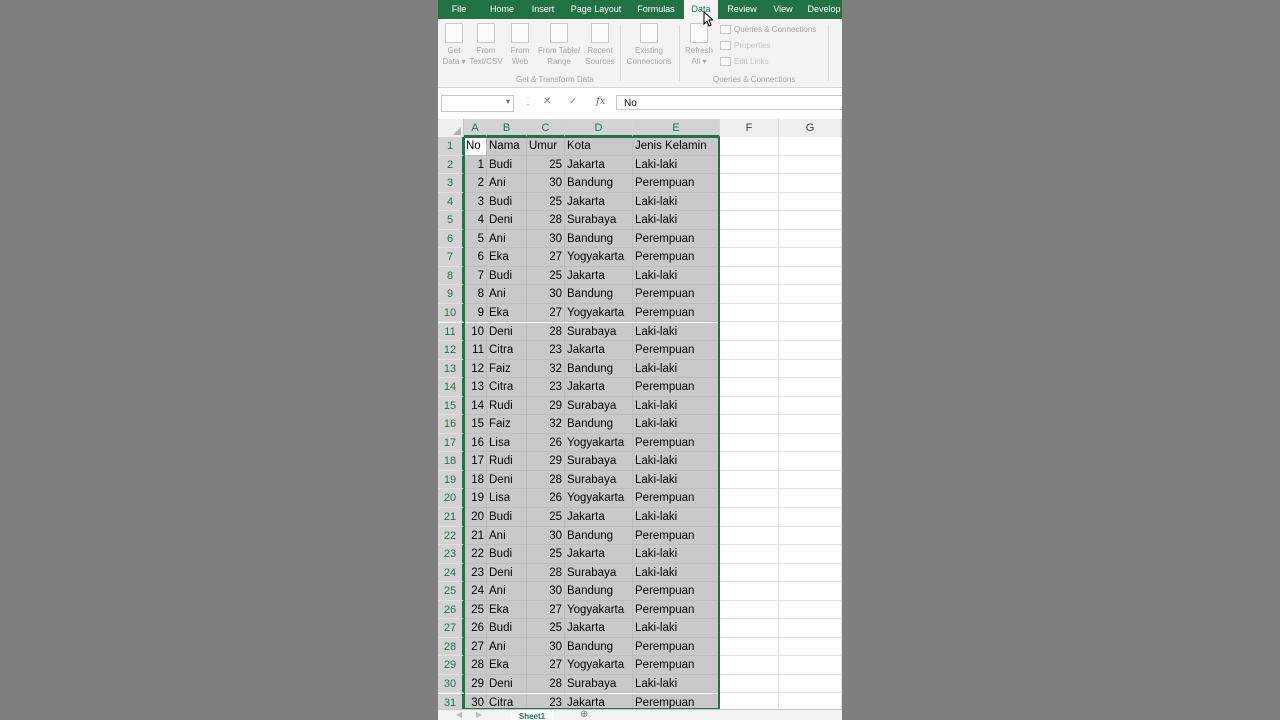 Image resolution: width=1280 pixels, height=720 pixels. What do you see at coordinates (475, 202) in the screenshot?
I see `cell-no: 3` at bounding box center [475, 202].